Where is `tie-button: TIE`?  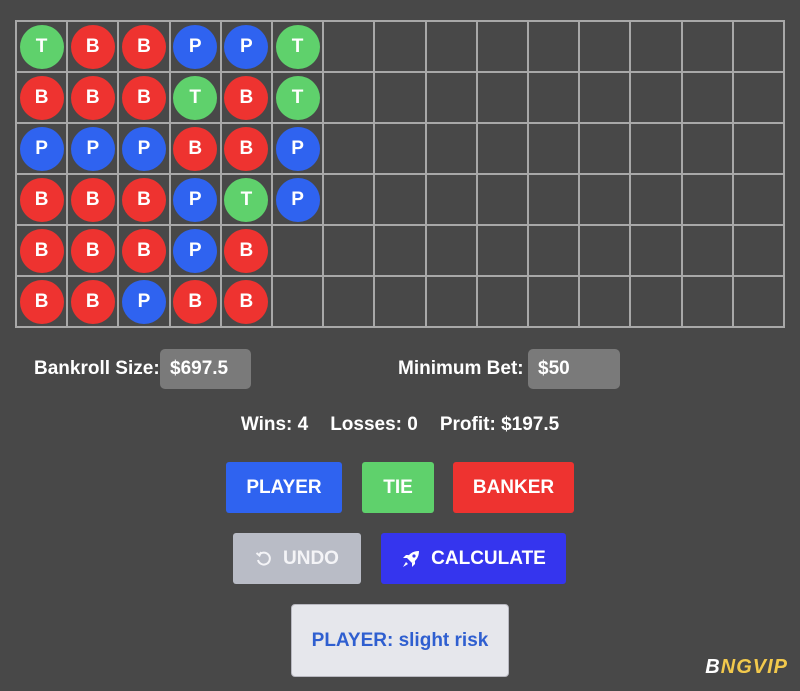
tie-button: TIE is located at coordinates (398, 487).